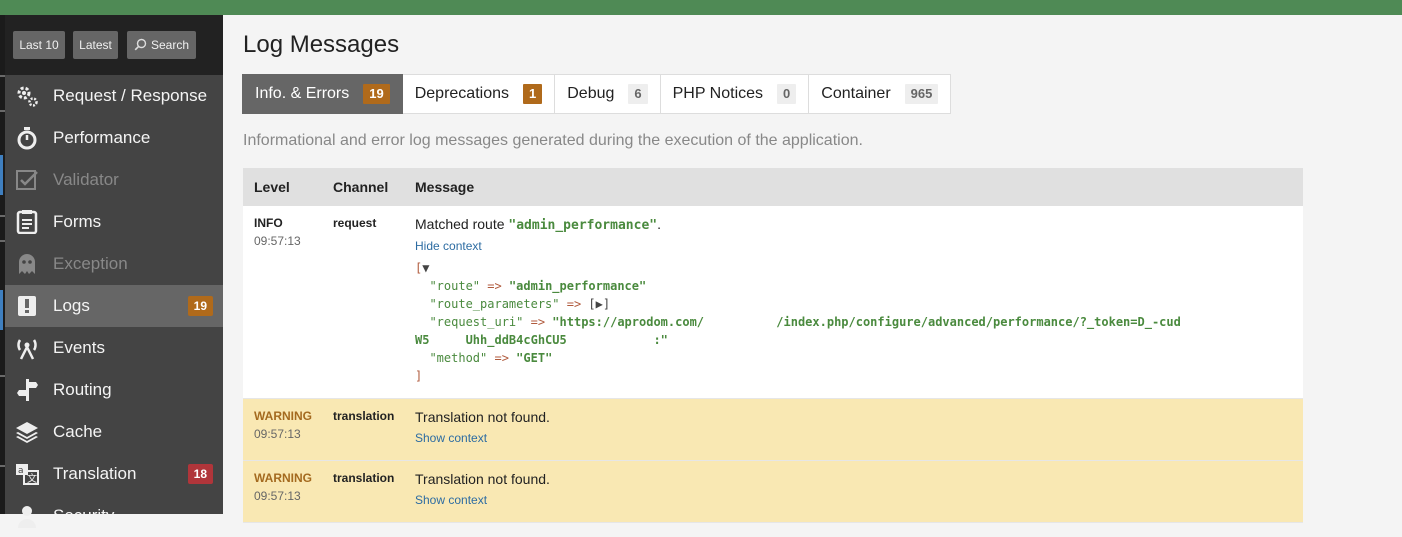  Describe the element at coordinates (170, 45) in the screenshot. I see `search-button-label: Search` at that location.